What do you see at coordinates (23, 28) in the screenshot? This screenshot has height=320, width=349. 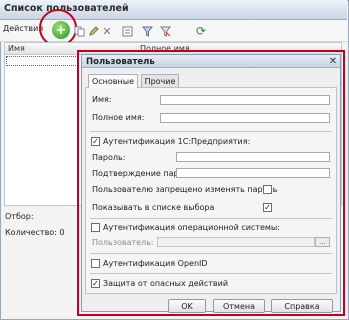 I see `actions-menu: Действия` at bounding box center [23, 28].